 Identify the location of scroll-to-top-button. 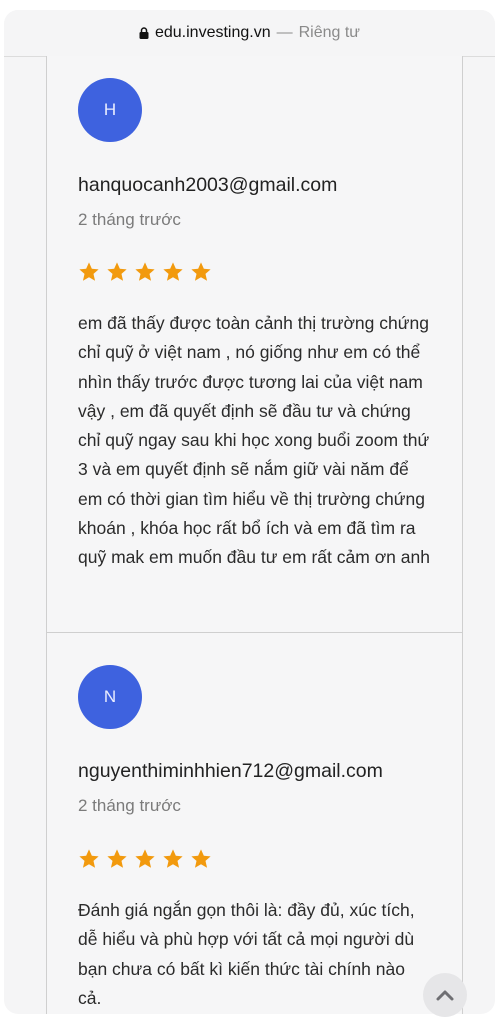
(445, 995).